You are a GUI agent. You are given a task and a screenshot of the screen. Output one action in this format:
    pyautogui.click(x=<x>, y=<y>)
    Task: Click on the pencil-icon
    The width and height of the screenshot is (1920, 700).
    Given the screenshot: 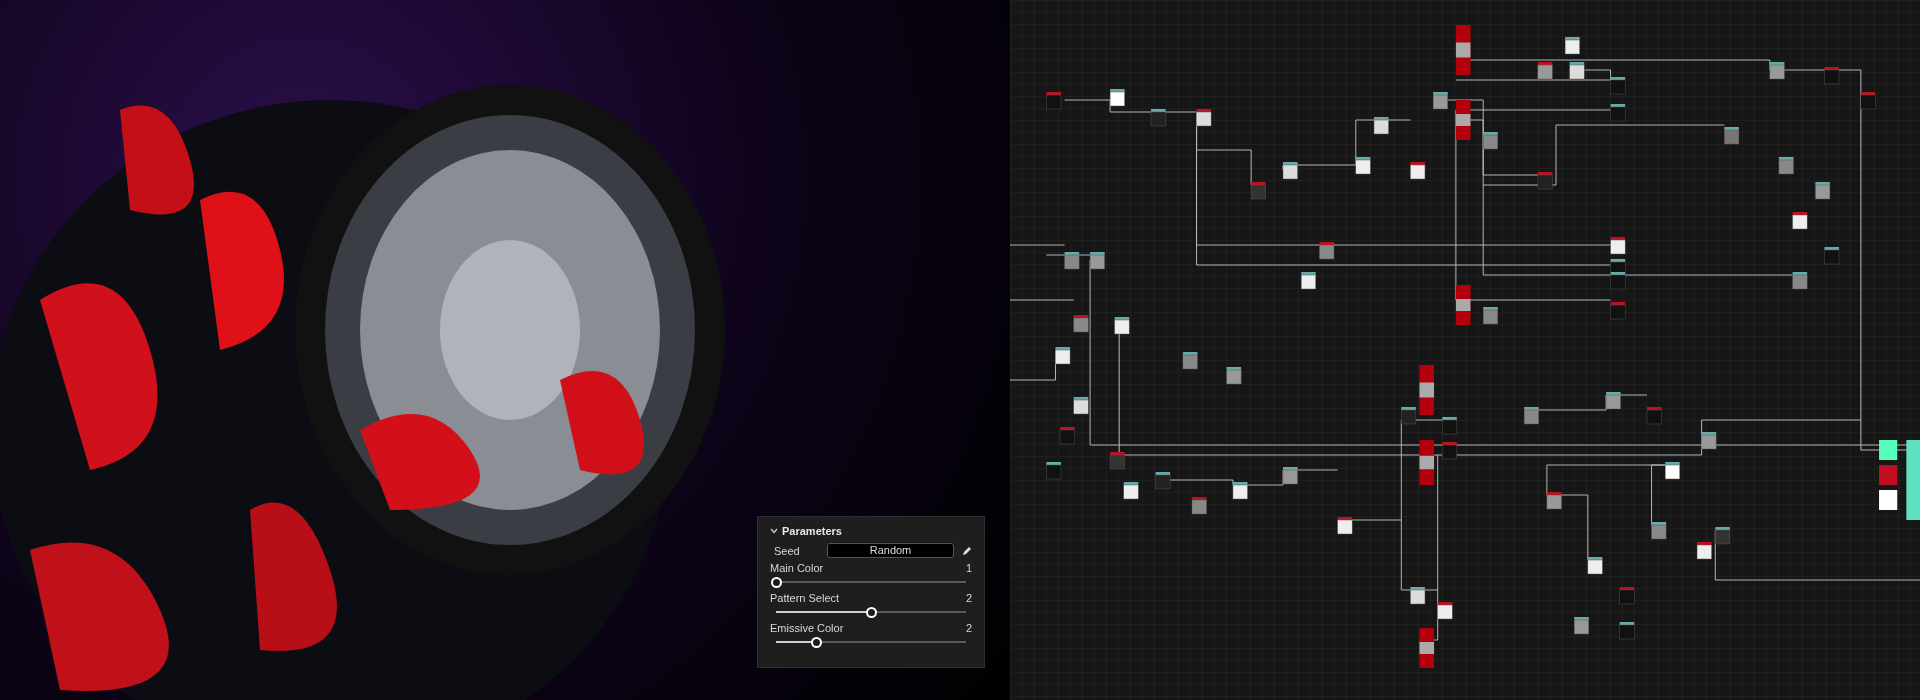 What is the action you would take?
    pyautogui.click(x=967, y=550)
    